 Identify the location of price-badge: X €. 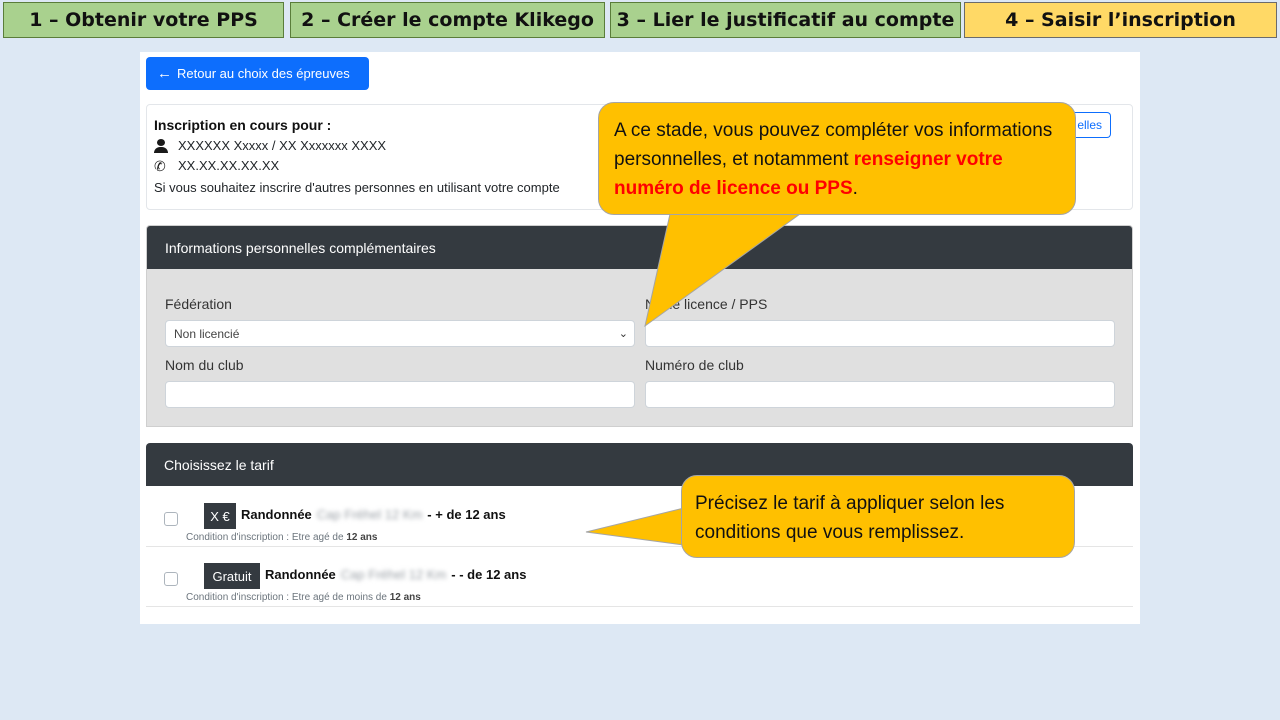
(220, 516).